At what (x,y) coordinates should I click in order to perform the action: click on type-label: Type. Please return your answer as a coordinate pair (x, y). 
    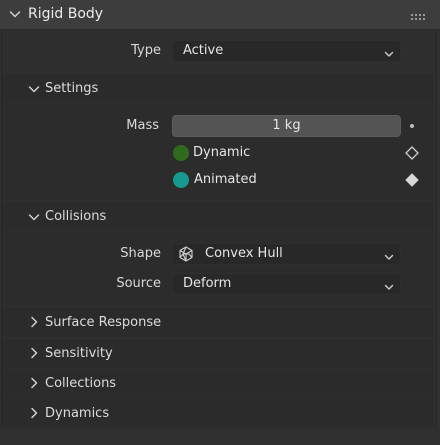
    Looking at the image, I should click on (146, 50).